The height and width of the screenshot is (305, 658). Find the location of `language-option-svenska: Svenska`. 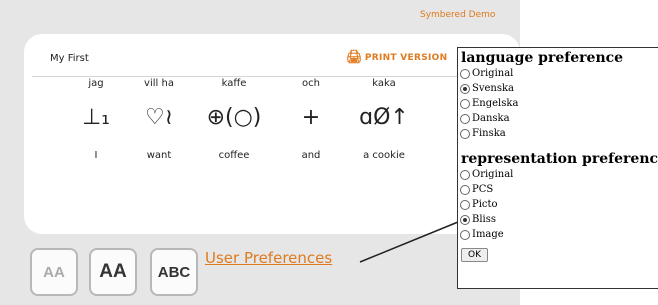

language-option-svenska: Svenska is located at coordinates (558, 88).